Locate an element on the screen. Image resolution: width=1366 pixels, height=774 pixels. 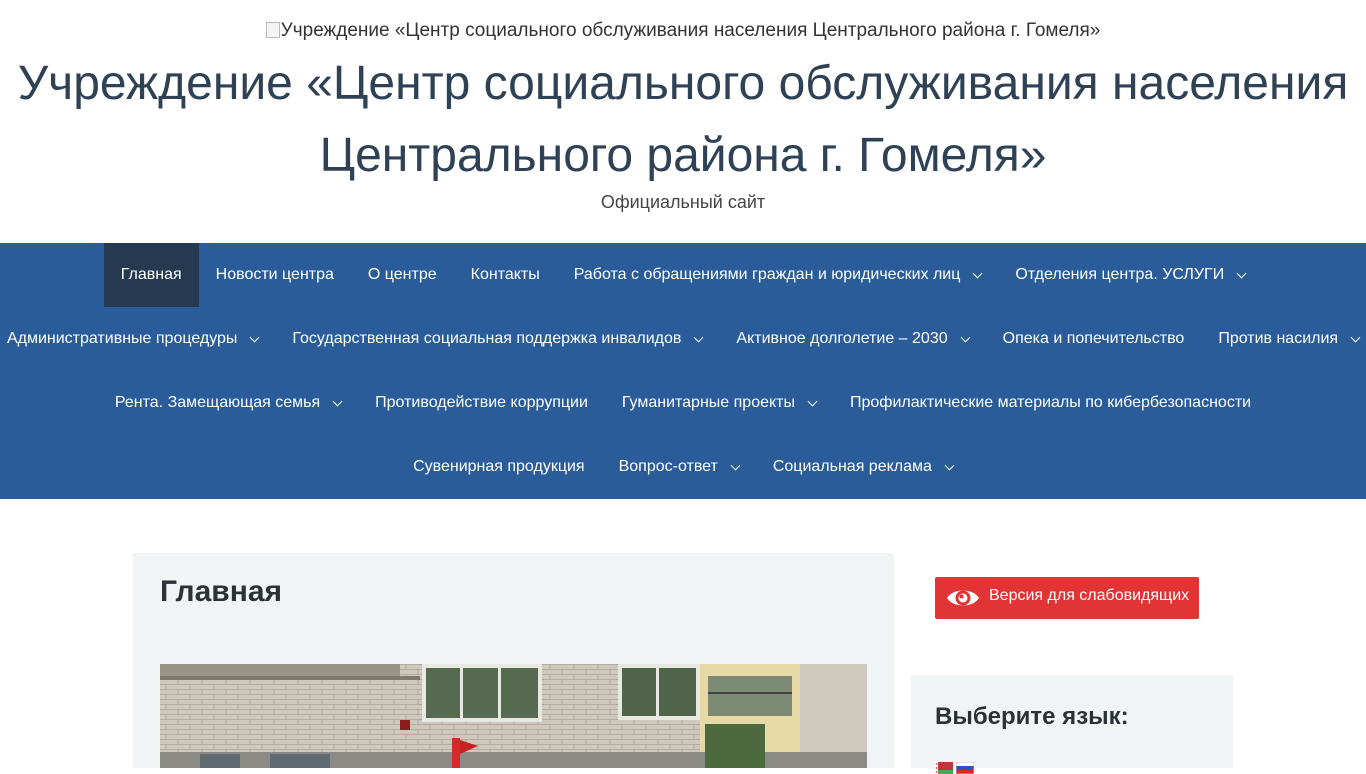
nav-item-rent-foster-family: Рента. Замещающая семья is located at coordinates (228, 403).